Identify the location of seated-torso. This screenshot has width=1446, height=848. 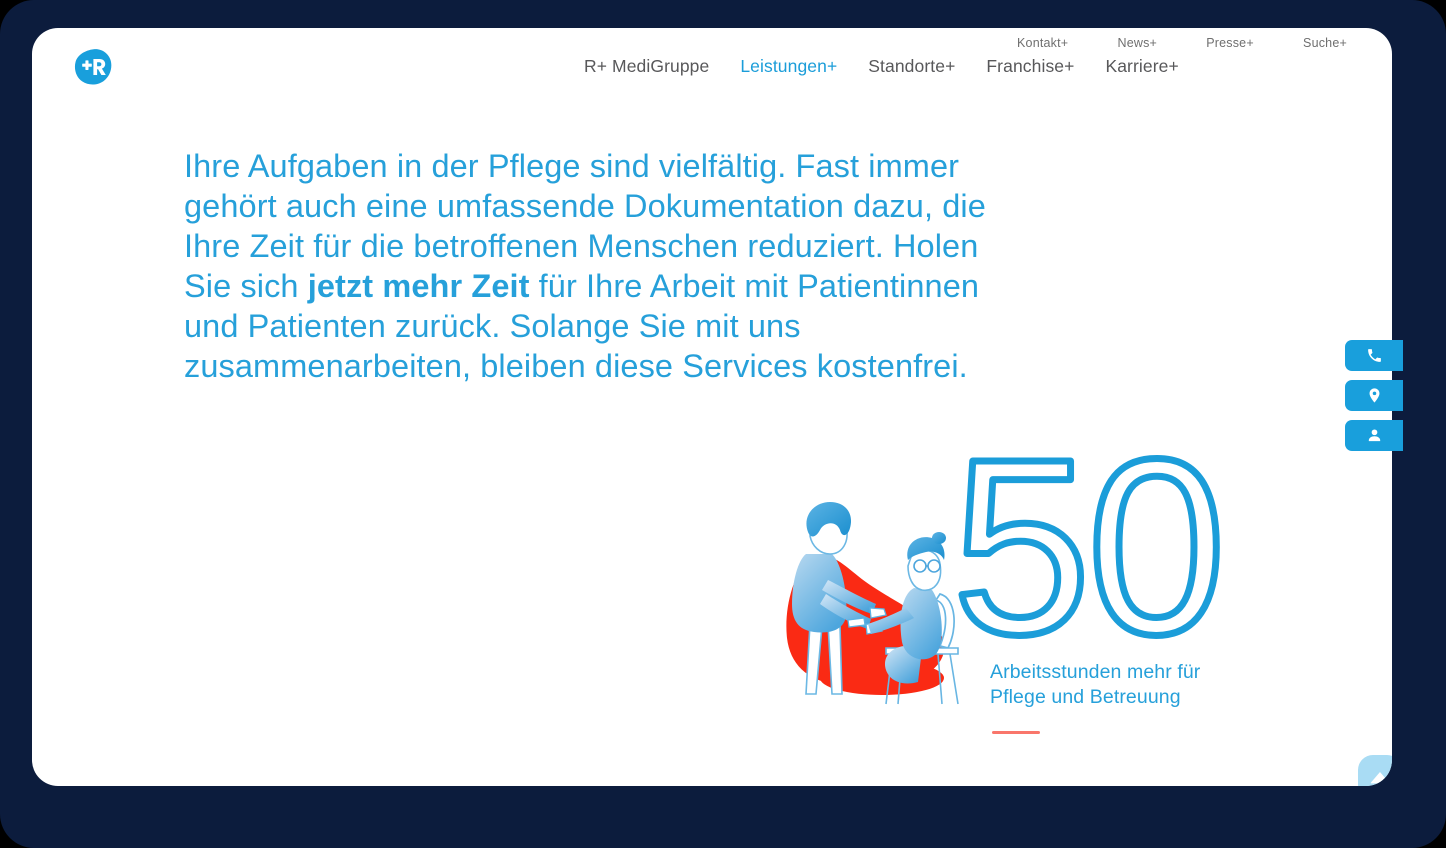
(921, 624).